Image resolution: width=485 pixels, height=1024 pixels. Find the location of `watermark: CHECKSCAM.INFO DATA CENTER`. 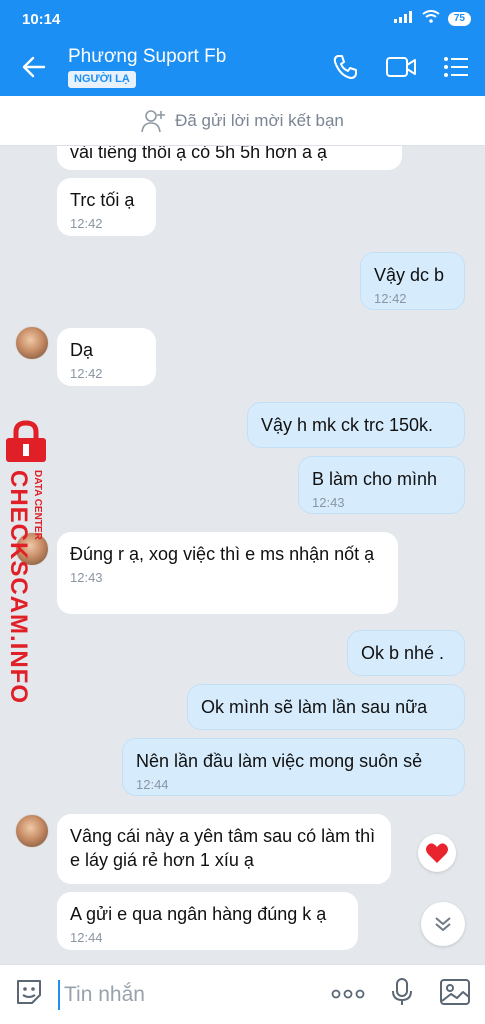

watermark: CHECKSCAM.INFO DATA CENTER is located at coordinates (29, 562).